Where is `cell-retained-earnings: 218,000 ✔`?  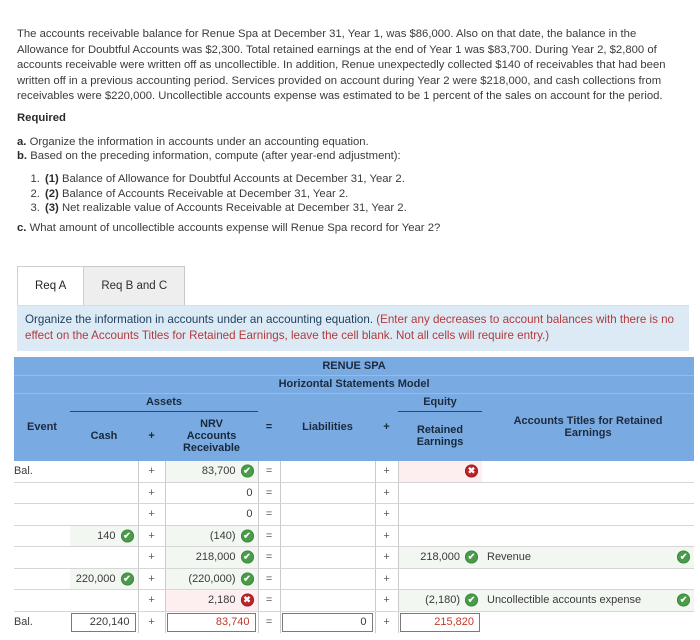 cell-retained-earnings: 218,000 ✔ is located at coordinates (440, 557).